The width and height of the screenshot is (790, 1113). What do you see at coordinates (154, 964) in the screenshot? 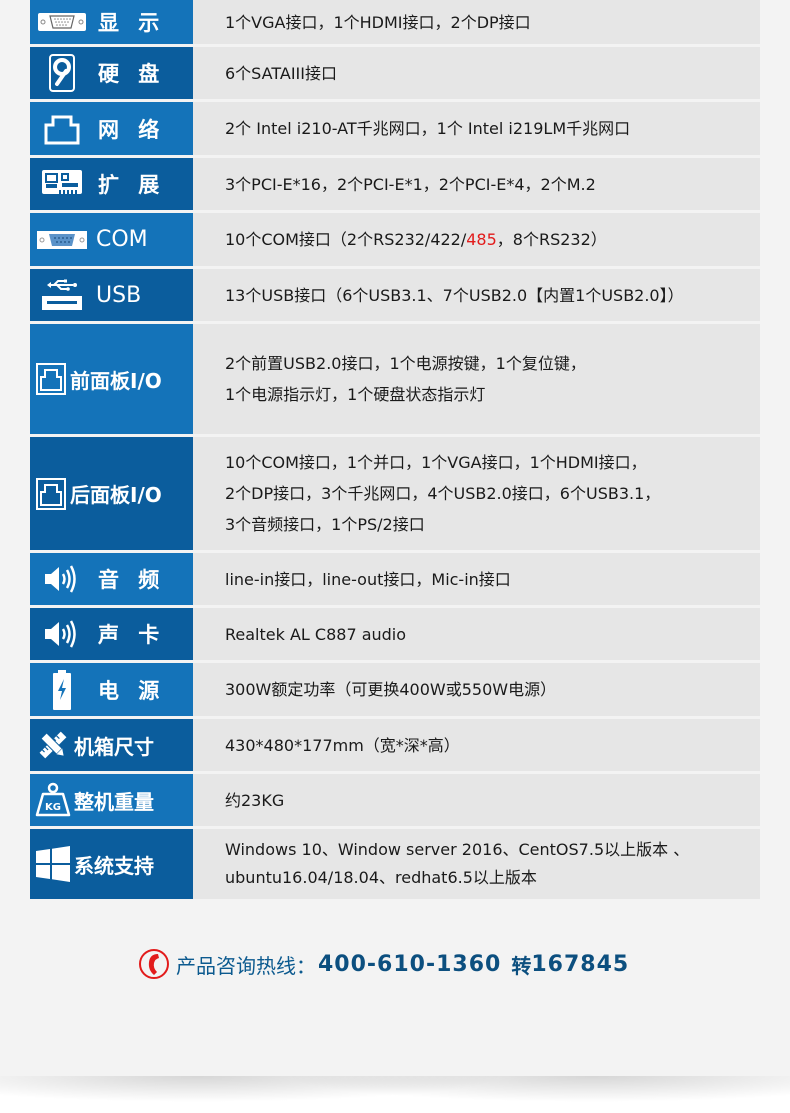
I see `phone-icon` at bounding box center [154, 964].